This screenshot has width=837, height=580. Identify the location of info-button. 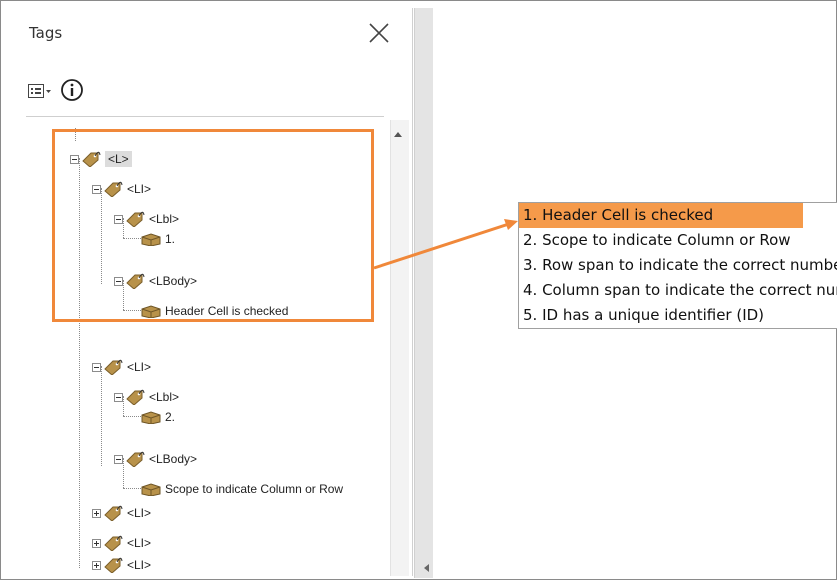
(72, 90).